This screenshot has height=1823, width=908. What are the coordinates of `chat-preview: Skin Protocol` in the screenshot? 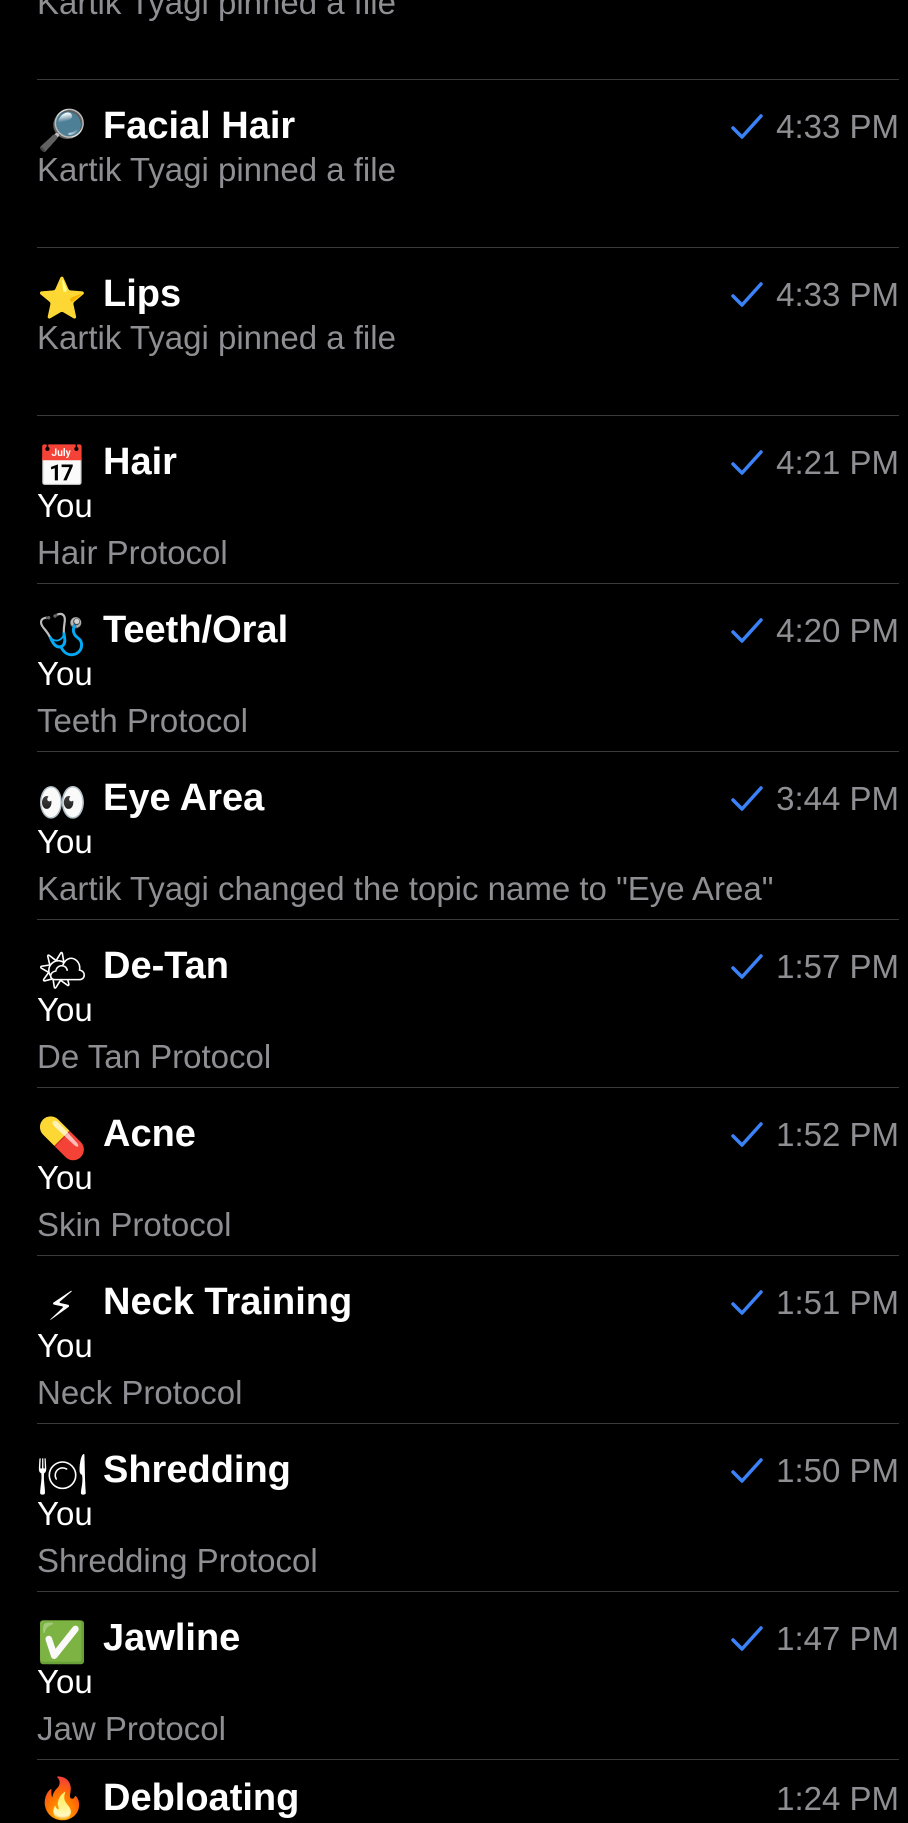 It's located at (134, 1224).